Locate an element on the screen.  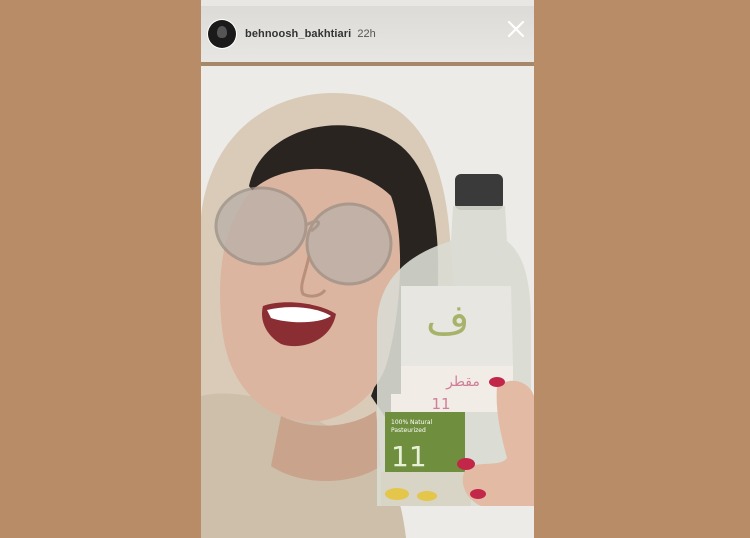
bottle-label-line1: مقطر is located at coordinates (462, 382).